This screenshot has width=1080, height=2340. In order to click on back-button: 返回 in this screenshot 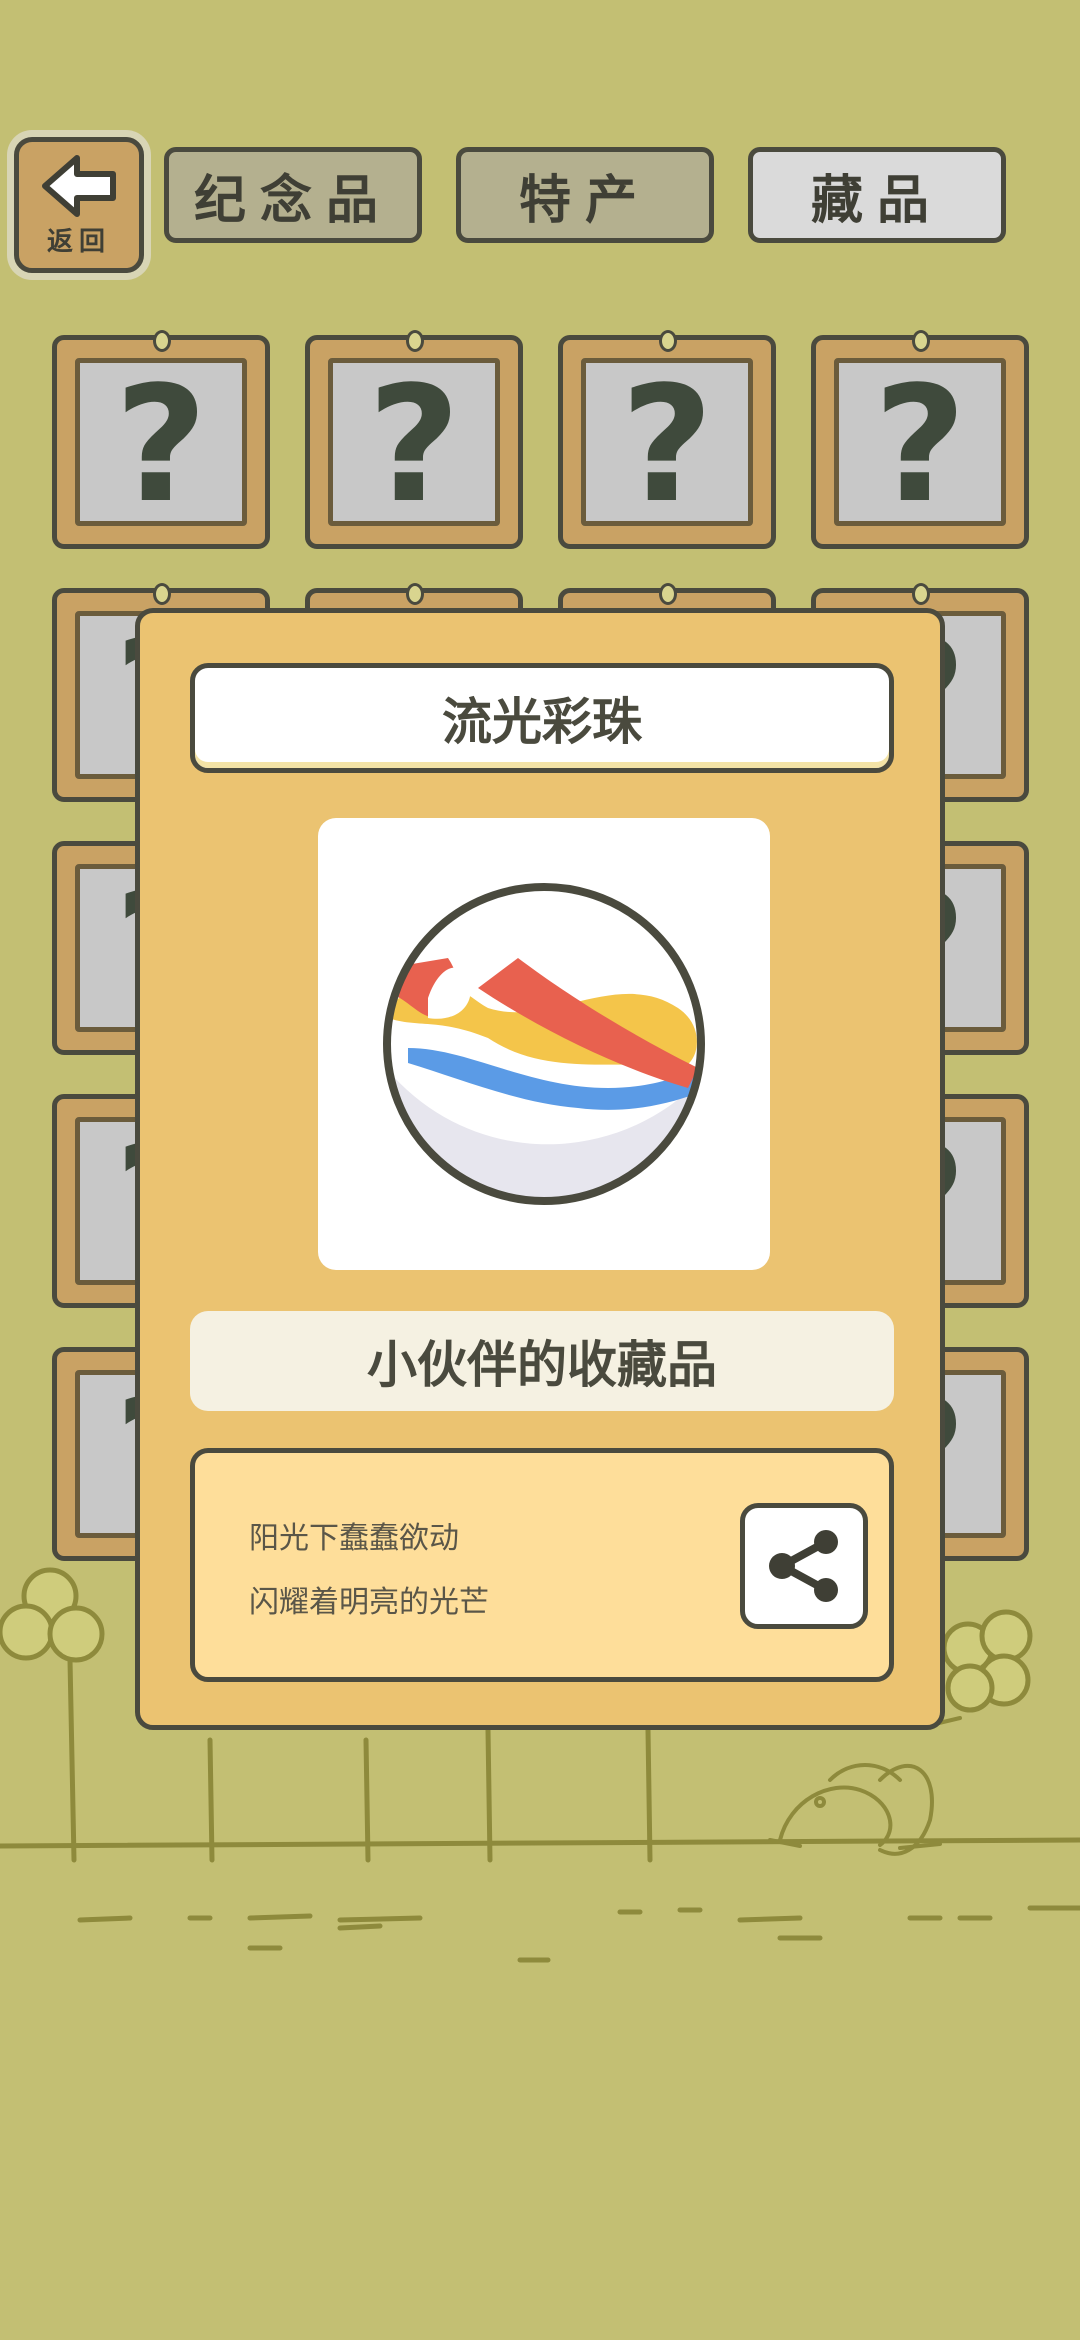, I will do `click(79, 205)`.